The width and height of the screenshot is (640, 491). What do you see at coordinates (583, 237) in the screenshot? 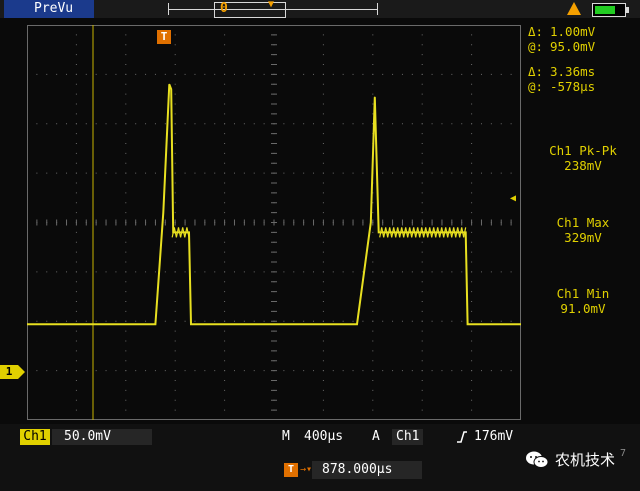
I see `measurement-max-value: 329mV` at bounding box center [583, 237].